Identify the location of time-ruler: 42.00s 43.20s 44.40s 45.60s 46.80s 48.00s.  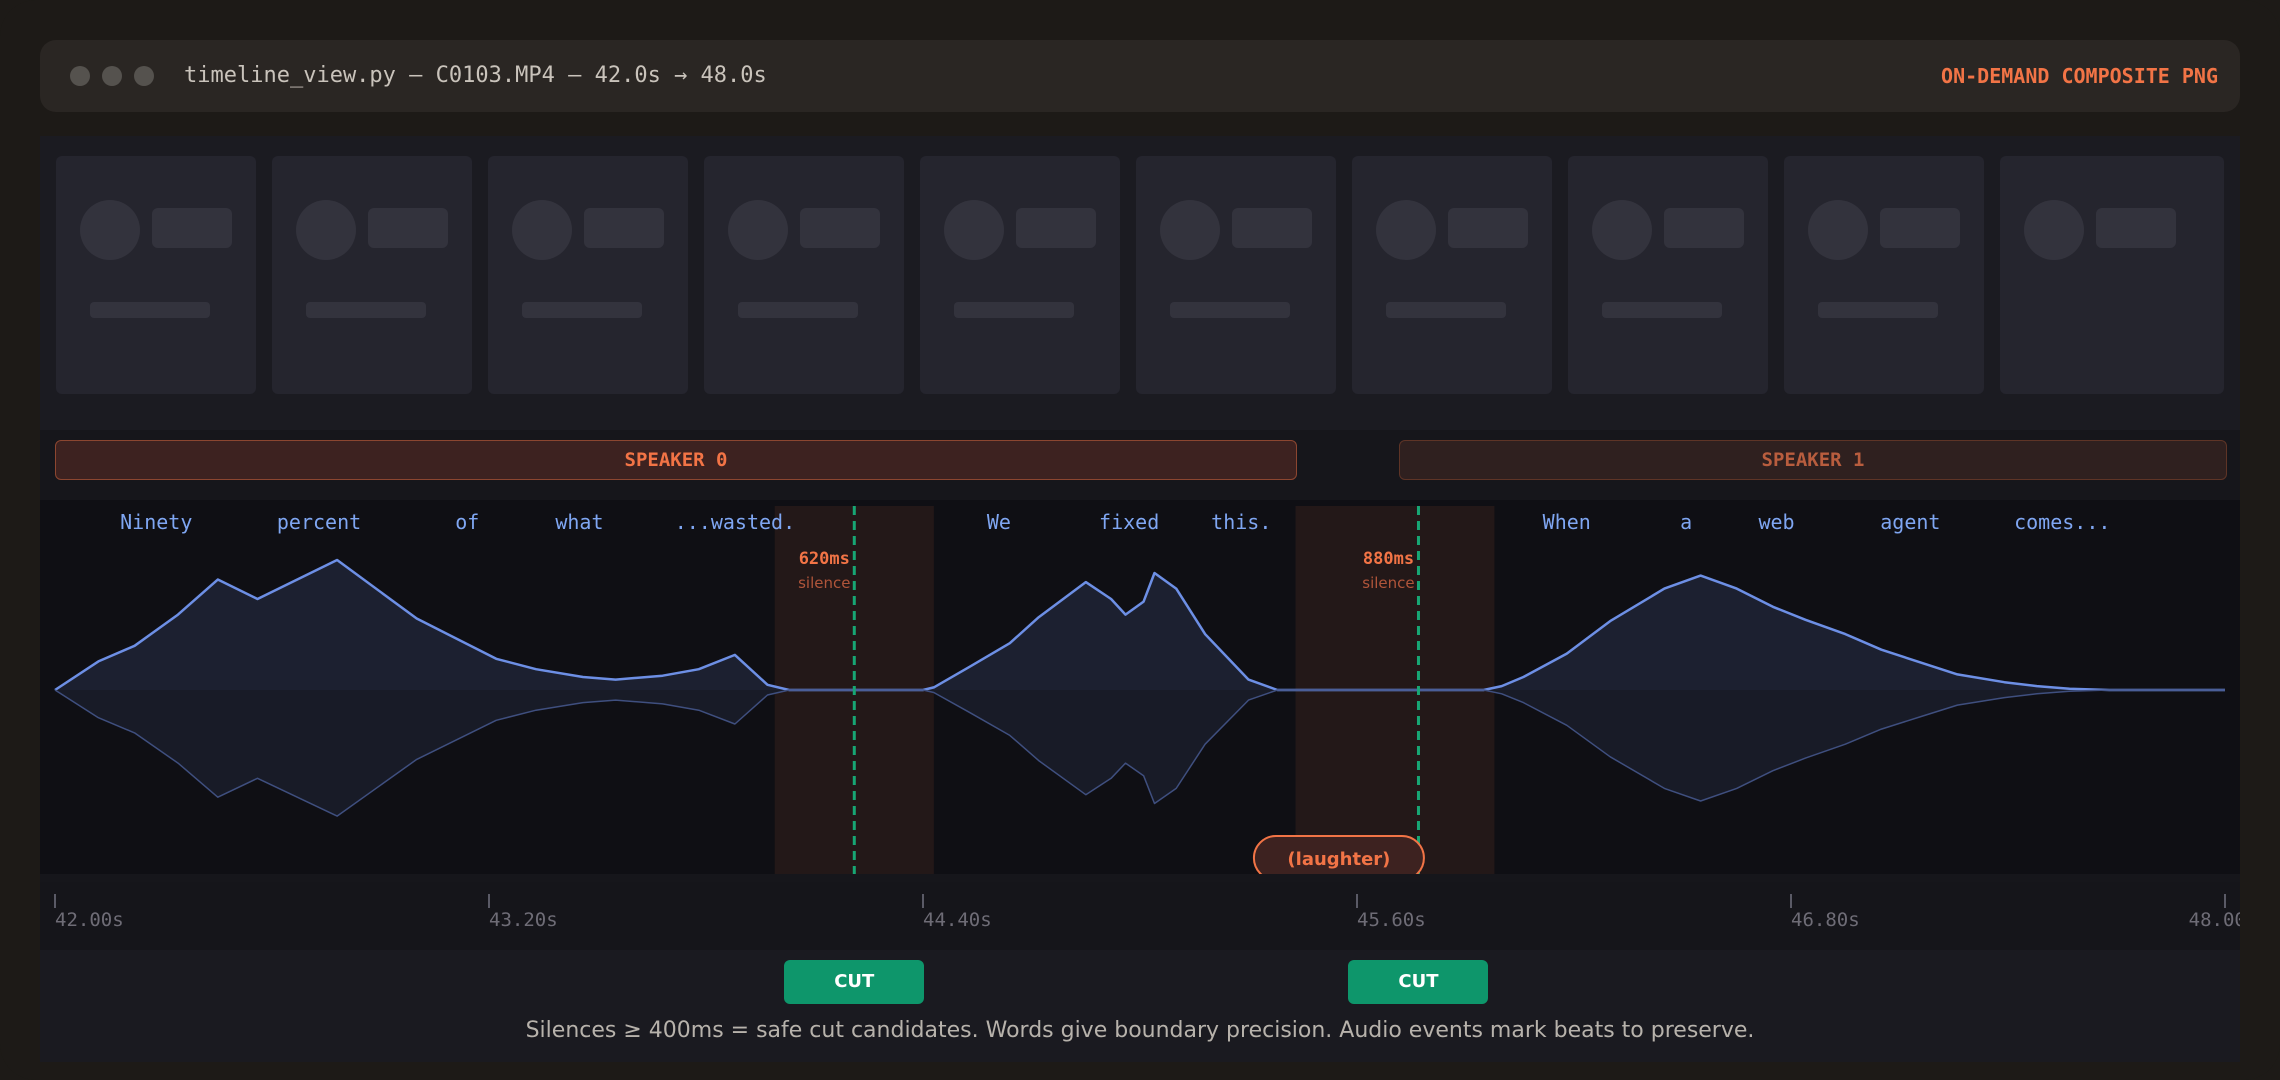
(1140, 916).